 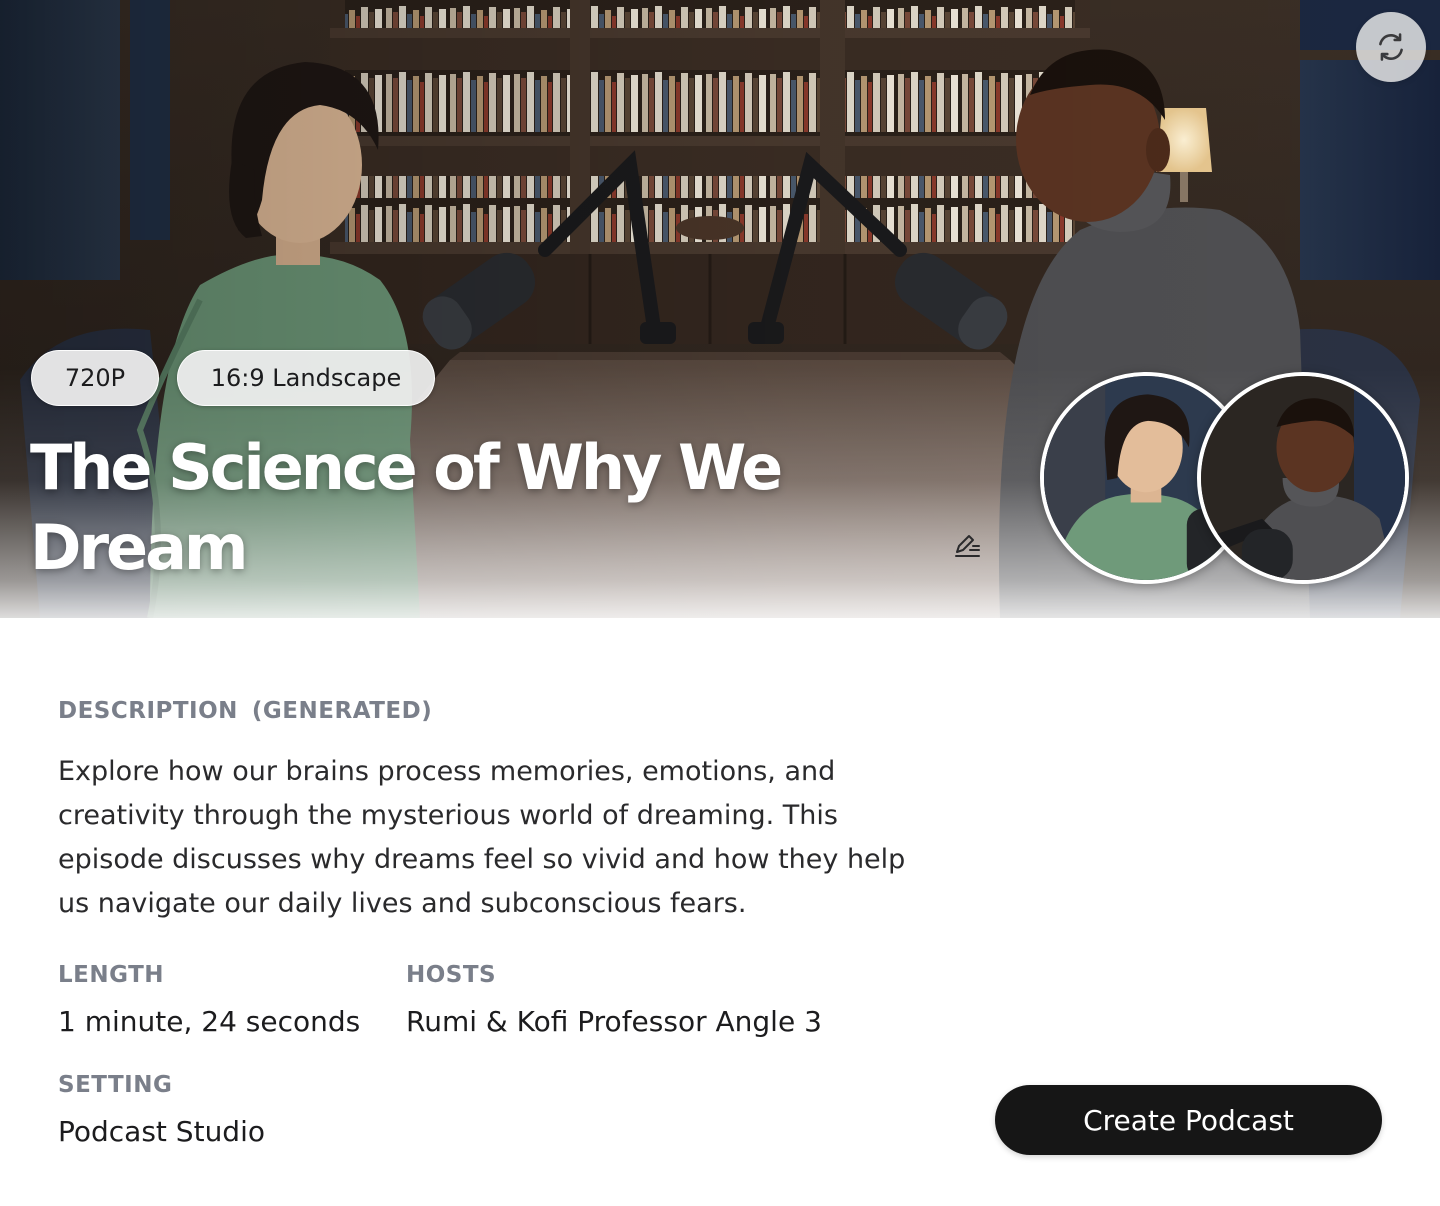 I want to click on length-label: LENGTH, so click(x=111, y=975).